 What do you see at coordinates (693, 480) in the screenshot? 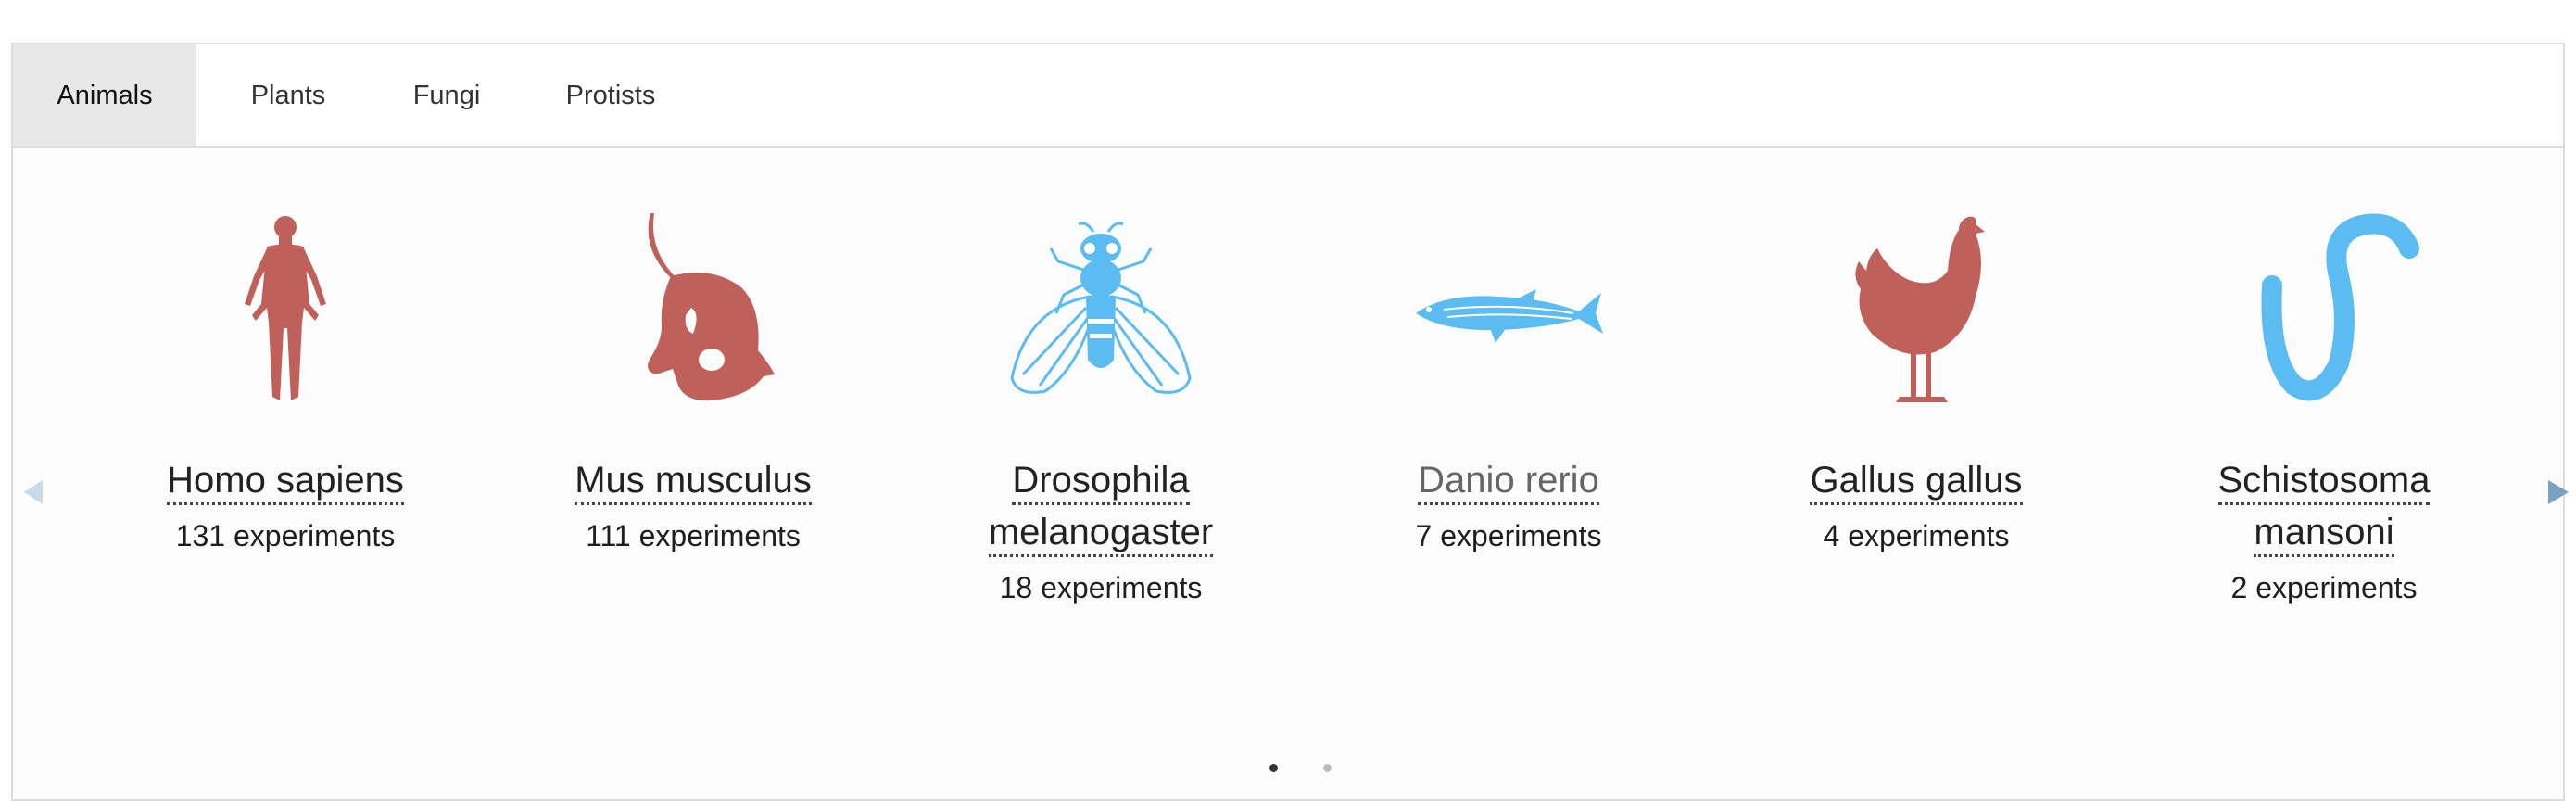
I see `species-name: Mus musculus` at bounding box center [693, 480].